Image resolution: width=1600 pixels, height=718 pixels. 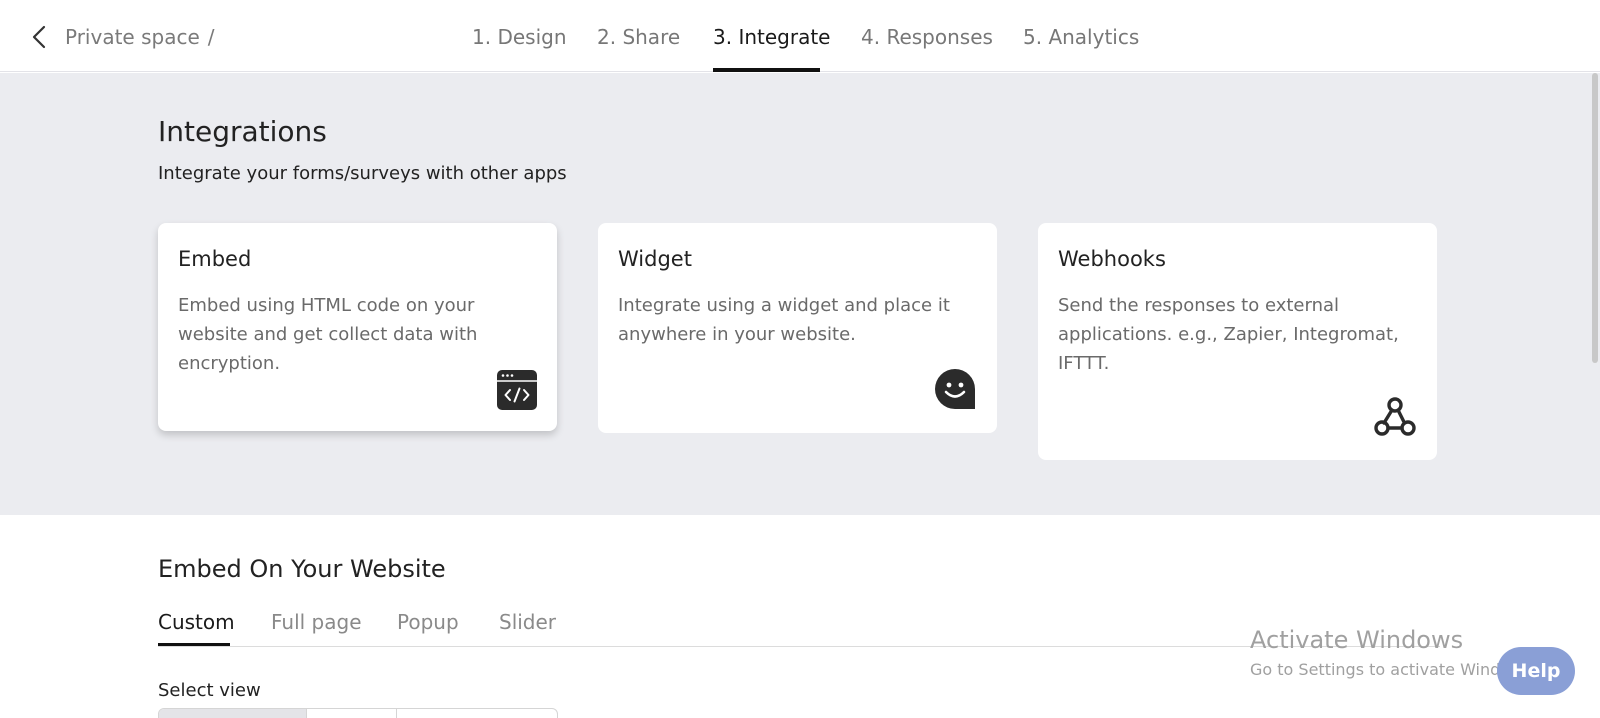 What do you see at coordinates (233, 713) in the screenshot?
I see `view-option-desktop` at bounding box center [233, 713].